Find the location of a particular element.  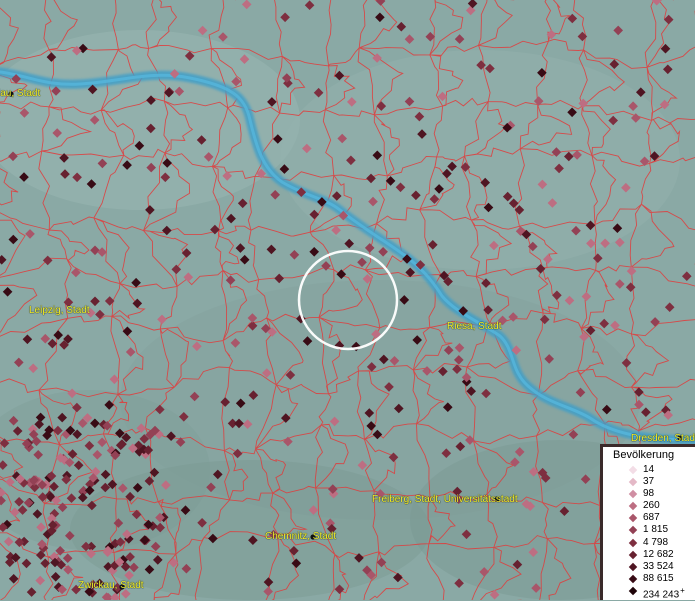

legend-item: 1 815 is located at coordinates (649, 530).